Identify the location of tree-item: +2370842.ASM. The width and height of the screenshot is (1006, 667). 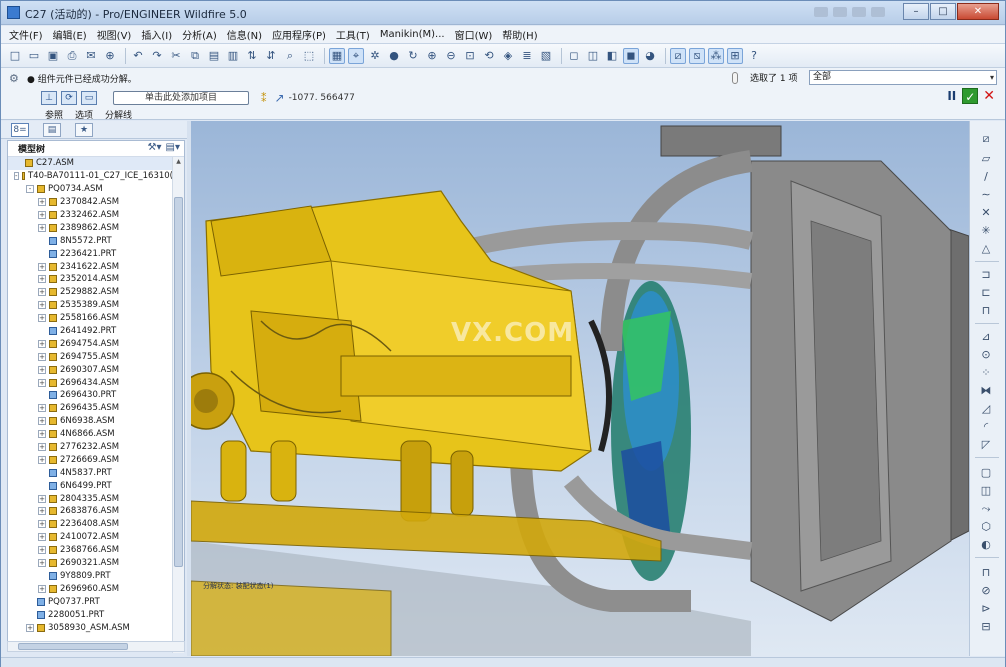
(90, 202).